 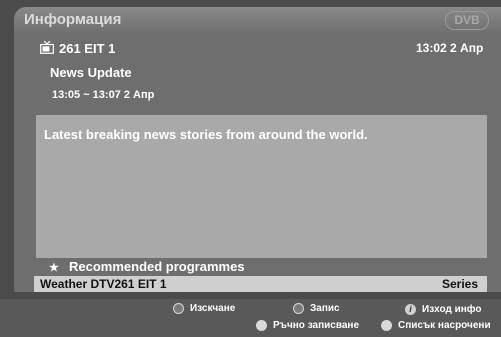 I want to click on recommended-item-genre: Series, so click(x=460, y=284).